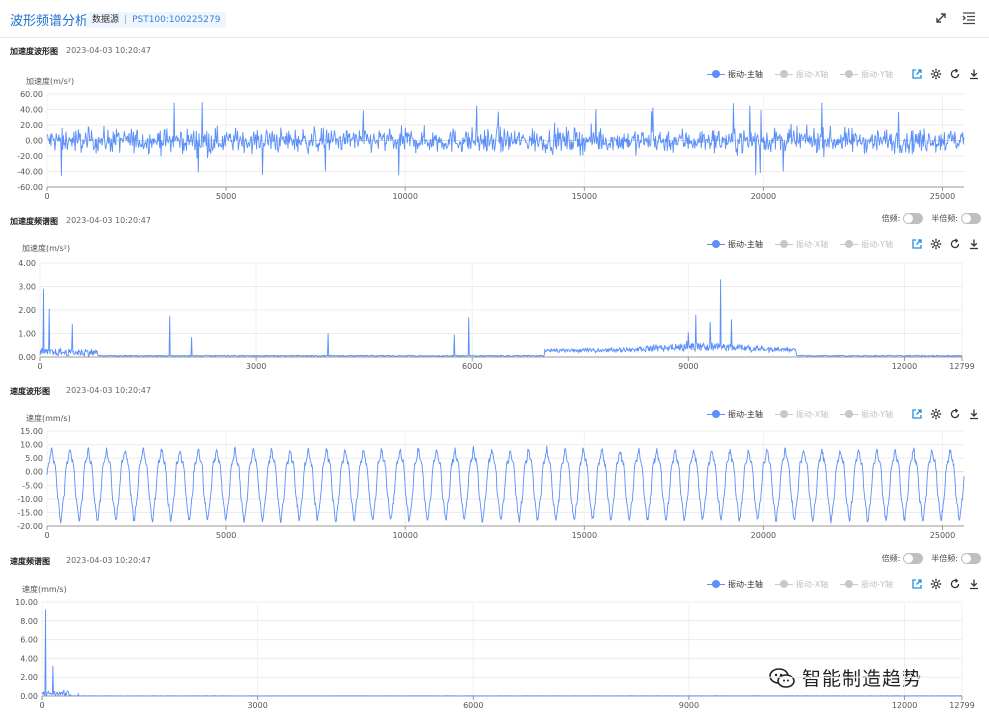 This screenshot has height=720, width=989. What do you see at coordinates (501, 653) in the screenshot?
I see `series-line` at bounding box center [501, 653].